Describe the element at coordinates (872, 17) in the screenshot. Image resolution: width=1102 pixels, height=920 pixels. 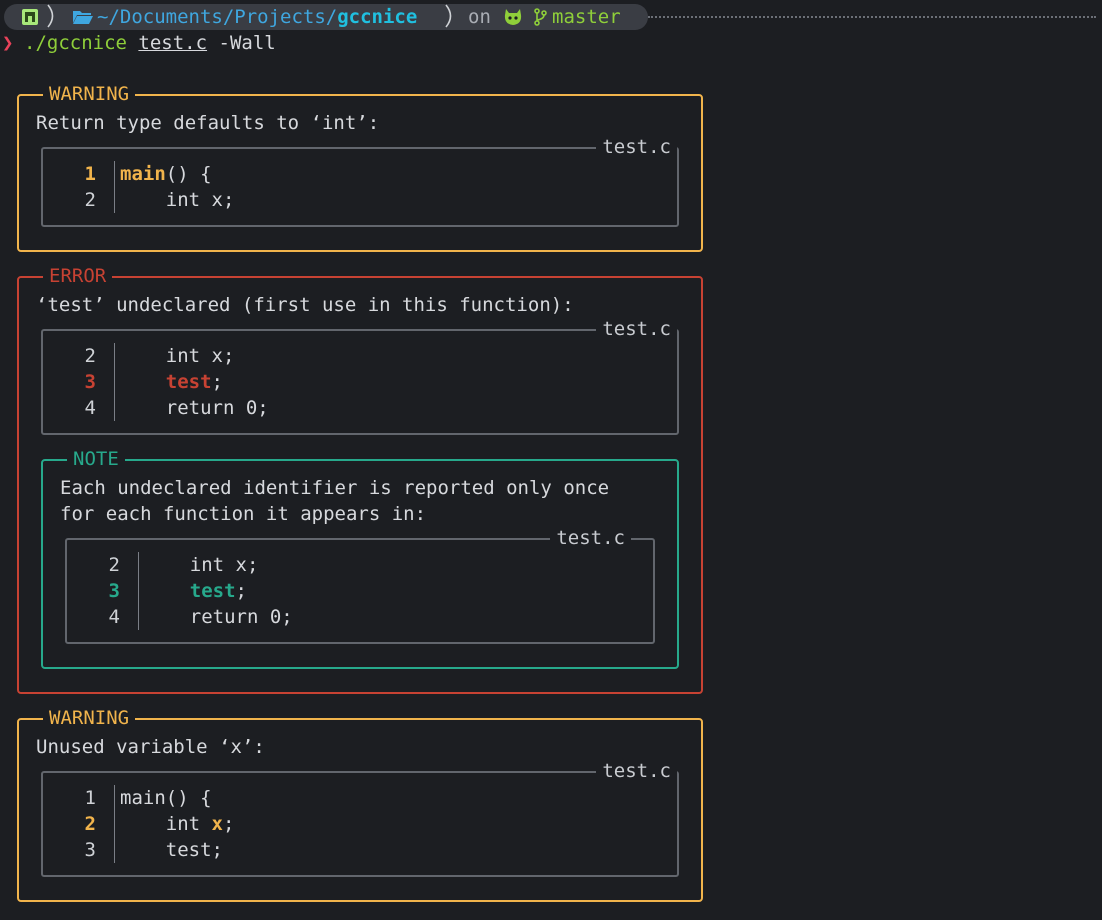
I see `prompt-fill-dots` at that location.